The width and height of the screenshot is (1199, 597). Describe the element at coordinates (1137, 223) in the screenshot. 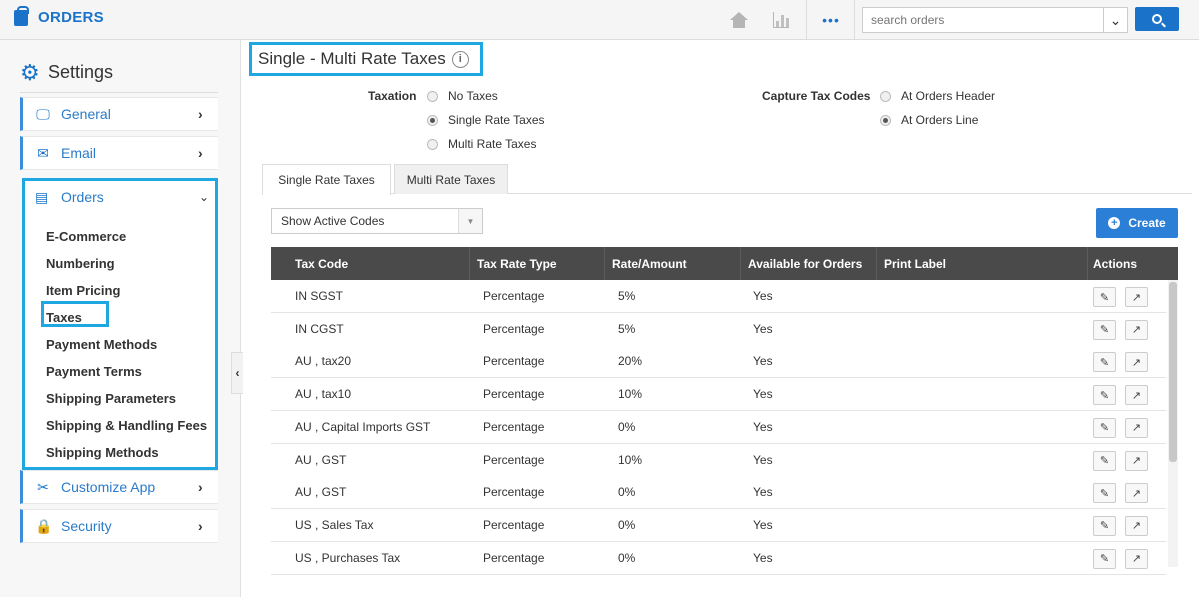

I see `create-button: + Create` at that location.